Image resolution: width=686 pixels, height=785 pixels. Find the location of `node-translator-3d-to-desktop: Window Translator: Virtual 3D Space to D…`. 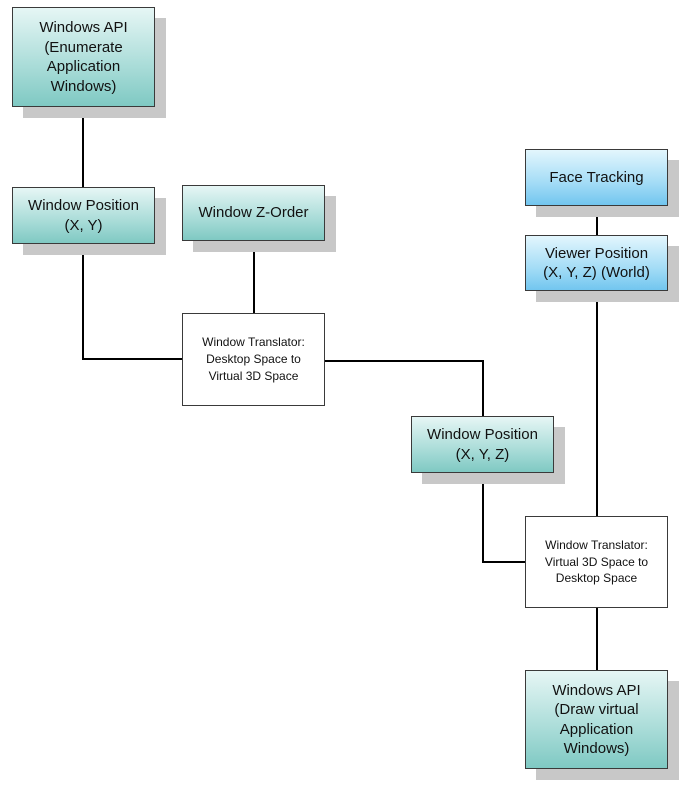

node-translator-3d-to-desktop: Window Translator: Virtual 3D Space to D… is located at coordinates (596, 562).